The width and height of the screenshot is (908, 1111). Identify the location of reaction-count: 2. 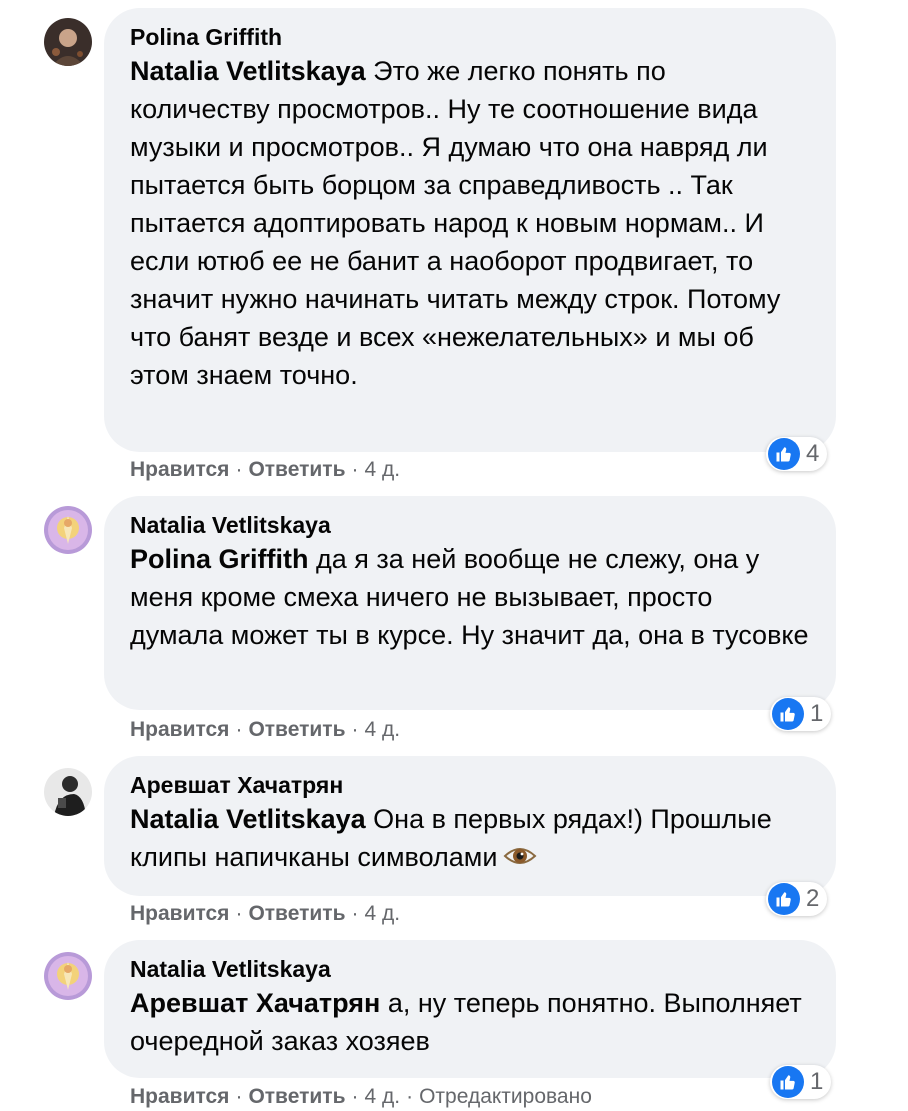
(797, 899).